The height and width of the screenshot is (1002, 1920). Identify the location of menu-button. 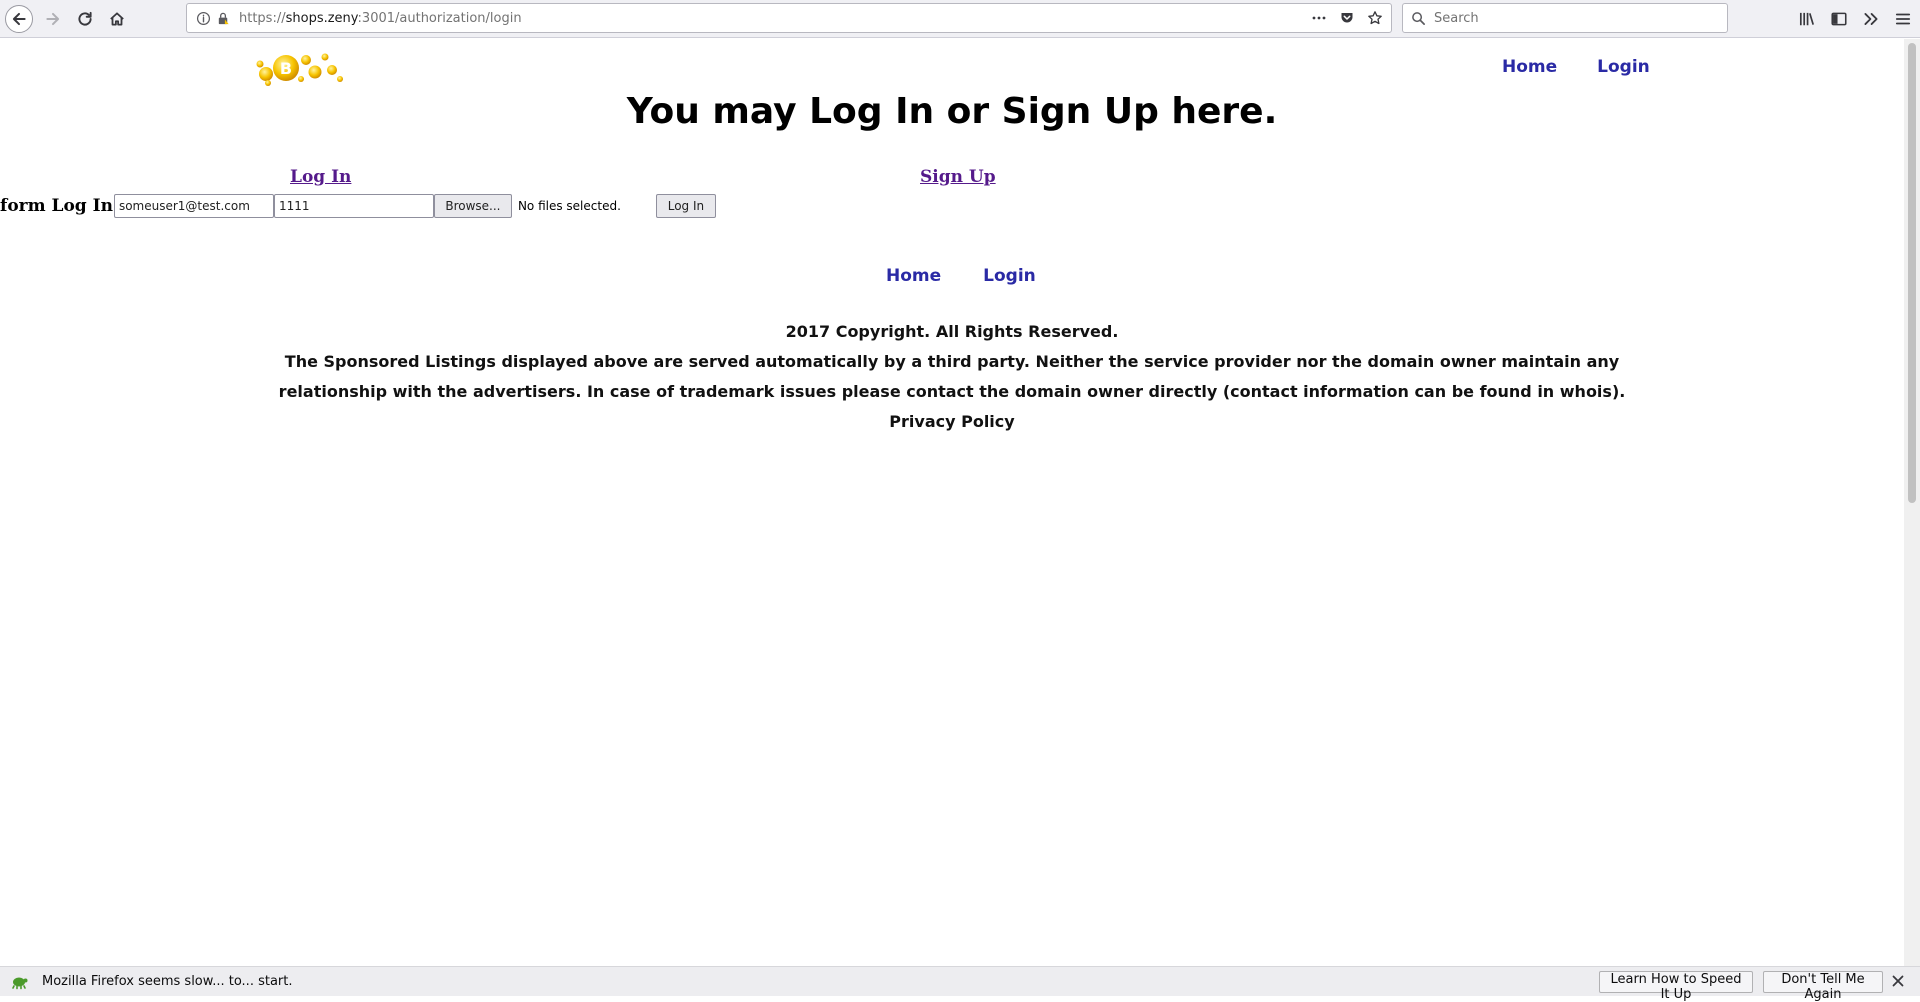
(1903, 19).